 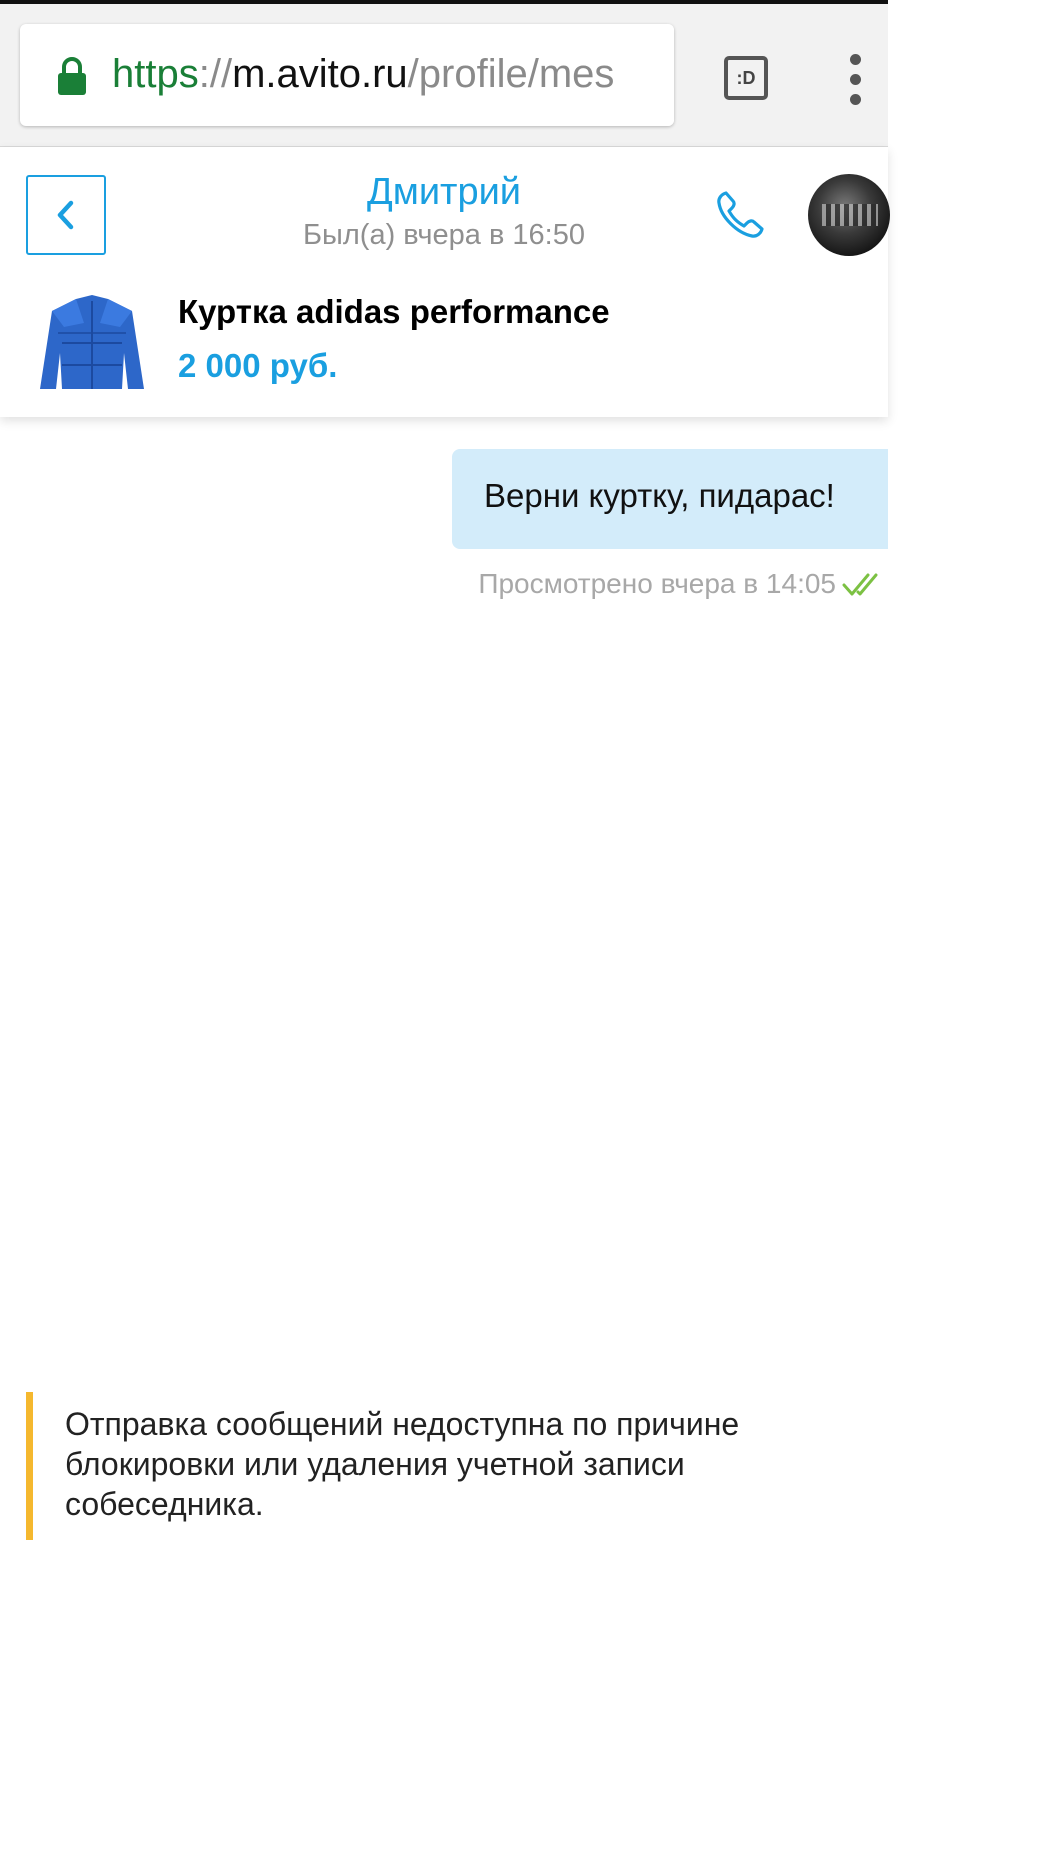 I want to click on message-bubble: Верни куртку, пидарас!, so click(x=670, y=499).